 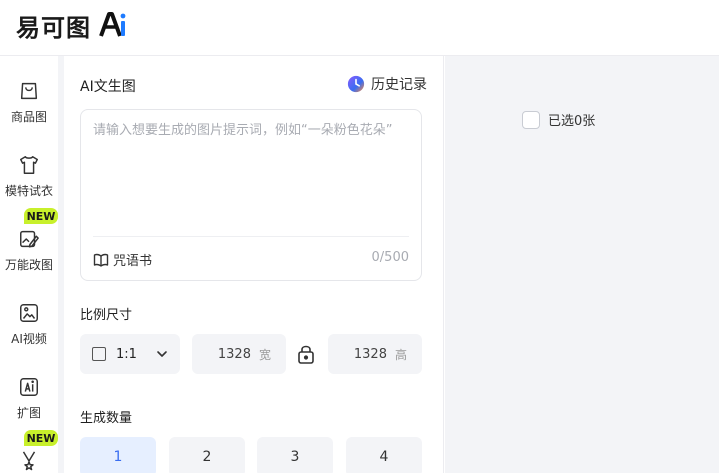 What do you see at coordinates (29, 165) in the screenshot?
I see `tshirt-icon` at bounding box center [29, 165].